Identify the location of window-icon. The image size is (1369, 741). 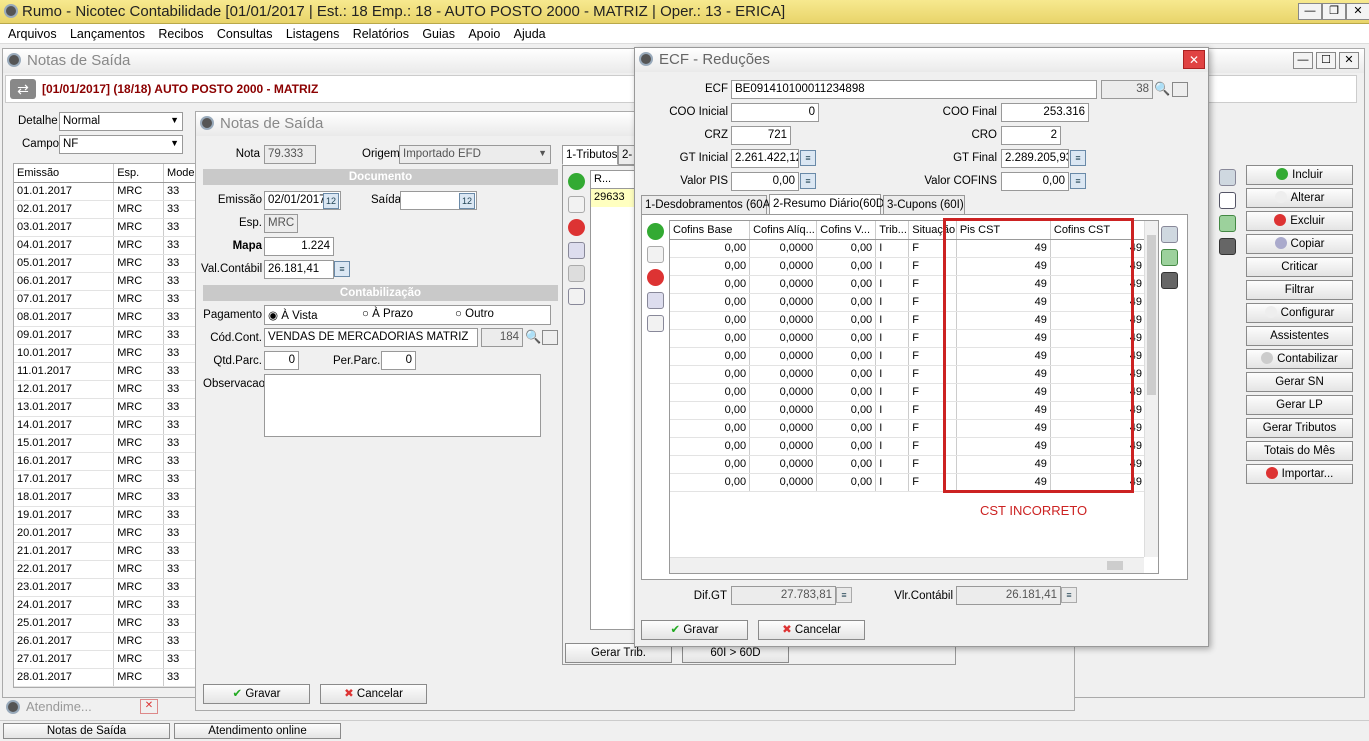
(576, 250).